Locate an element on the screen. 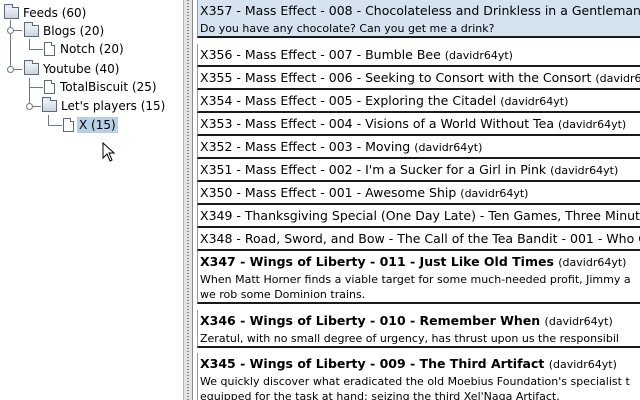 The height and width of the screenshot is (400, 640). tree-node-label: Notch (20) is located at coordinates (92, 49).